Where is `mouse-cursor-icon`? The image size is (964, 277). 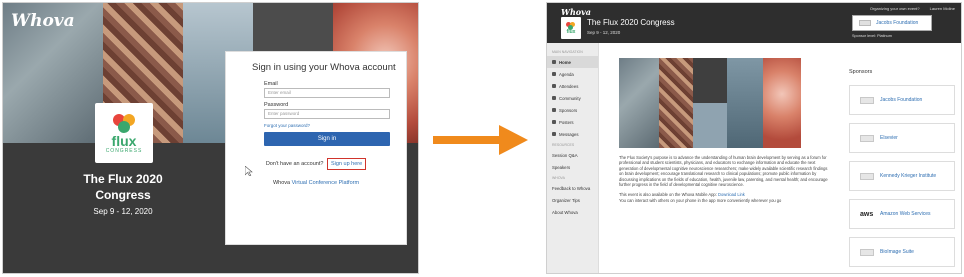 mouse-cursor-icon is located at coordinates (249, 171).